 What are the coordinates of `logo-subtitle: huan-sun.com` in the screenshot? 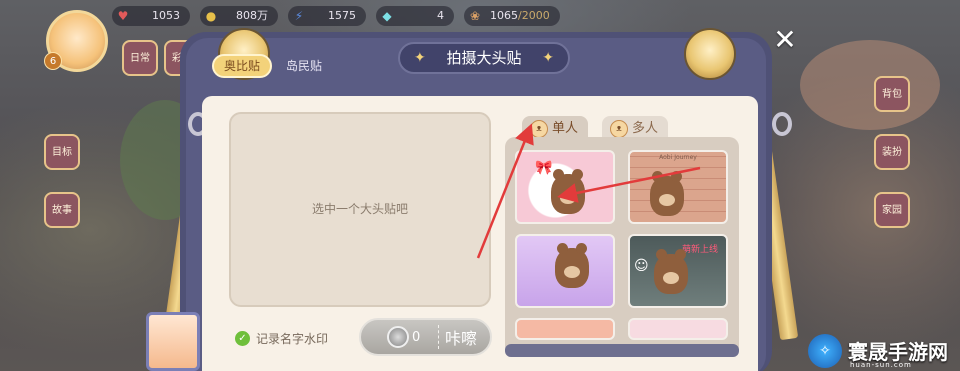 It's located at (881, 365).